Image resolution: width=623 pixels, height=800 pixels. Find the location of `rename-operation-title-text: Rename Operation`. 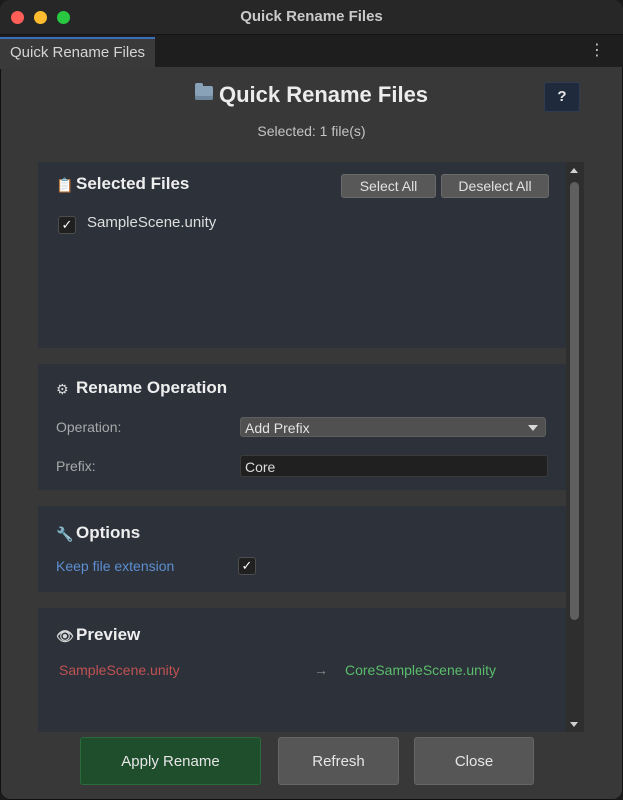

rename-operation-title-text: Rename Operation is located at coordinates (152, 387).